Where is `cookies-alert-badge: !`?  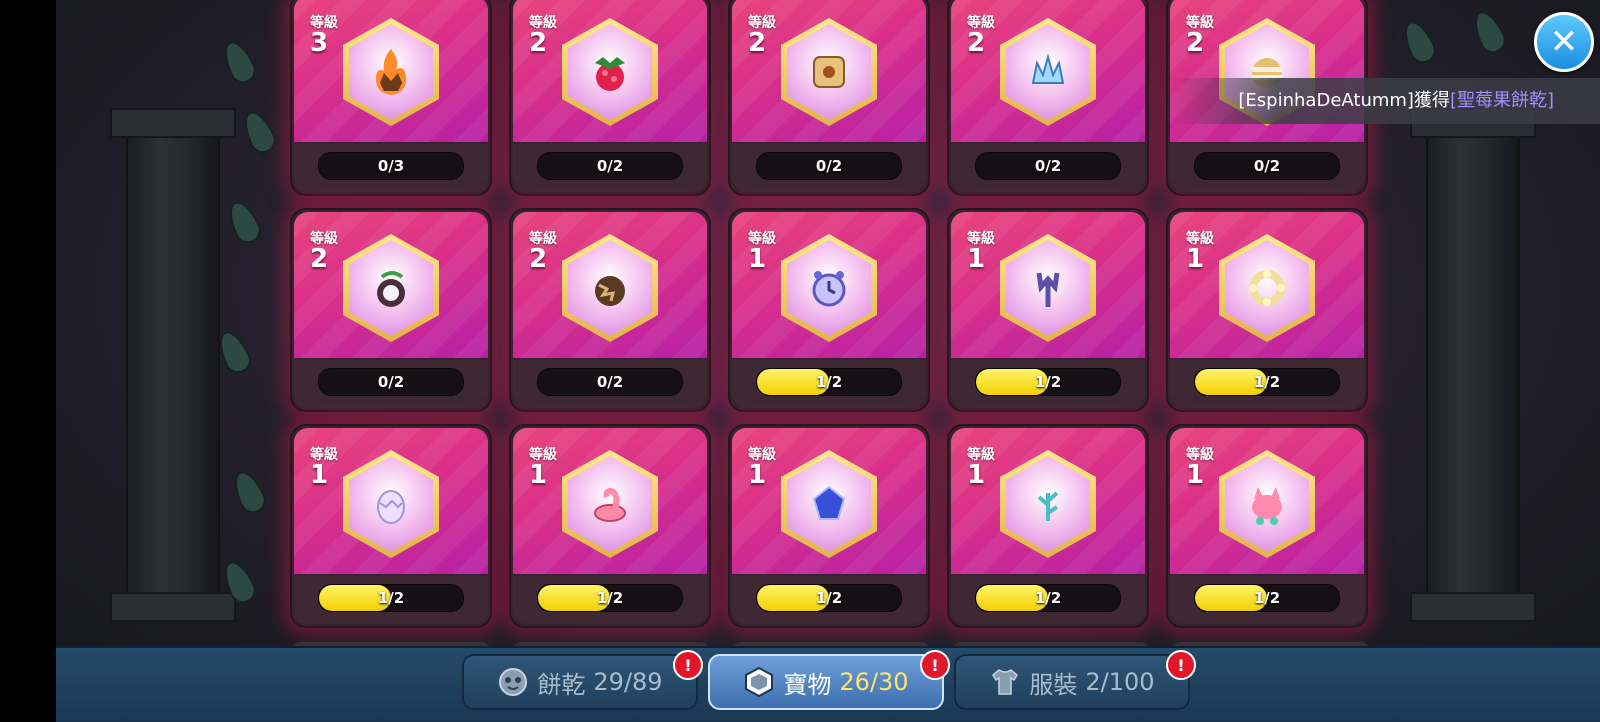
cookies-alert-badge: ! is located at coordinates (688, 665).